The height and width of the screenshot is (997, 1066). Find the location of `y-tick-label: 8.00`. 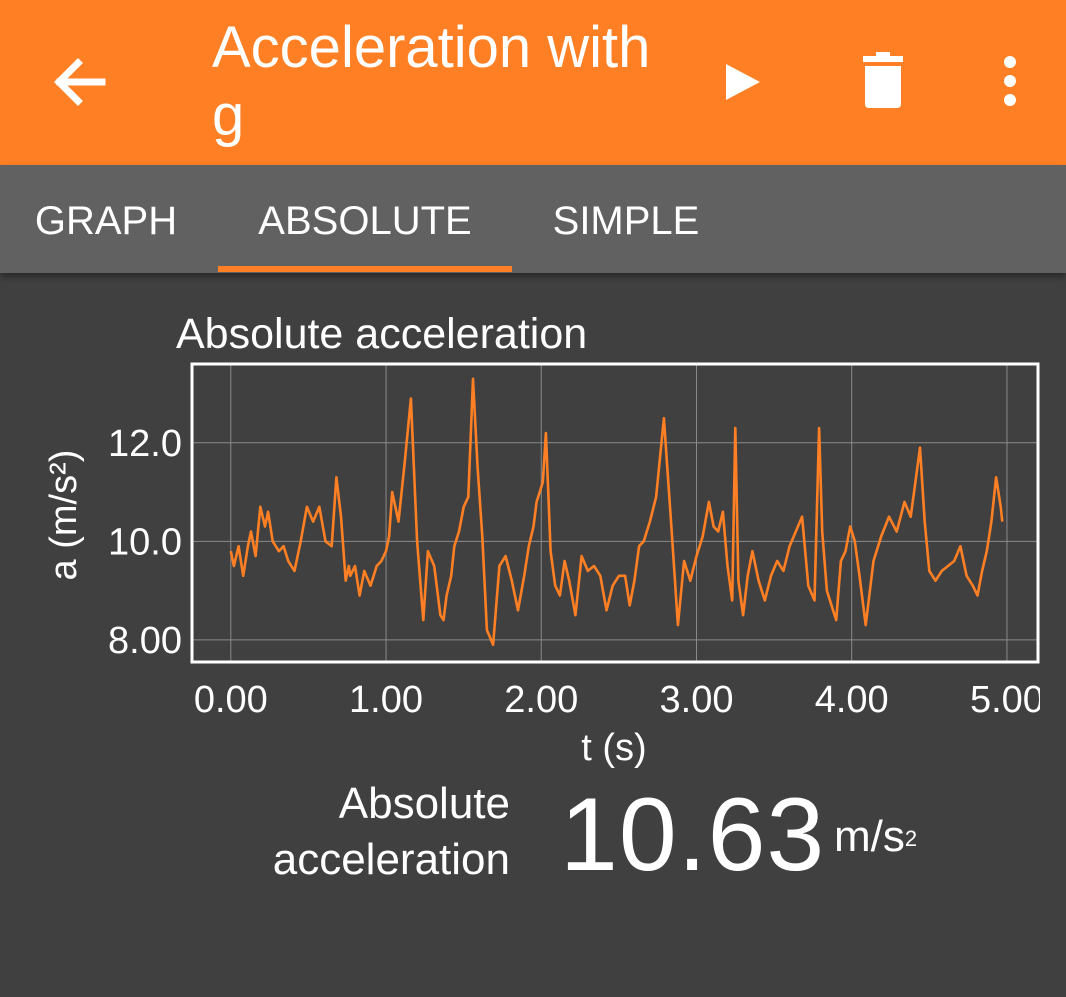

y-tick-label: 8.00 is located at coordinates (145, 641).